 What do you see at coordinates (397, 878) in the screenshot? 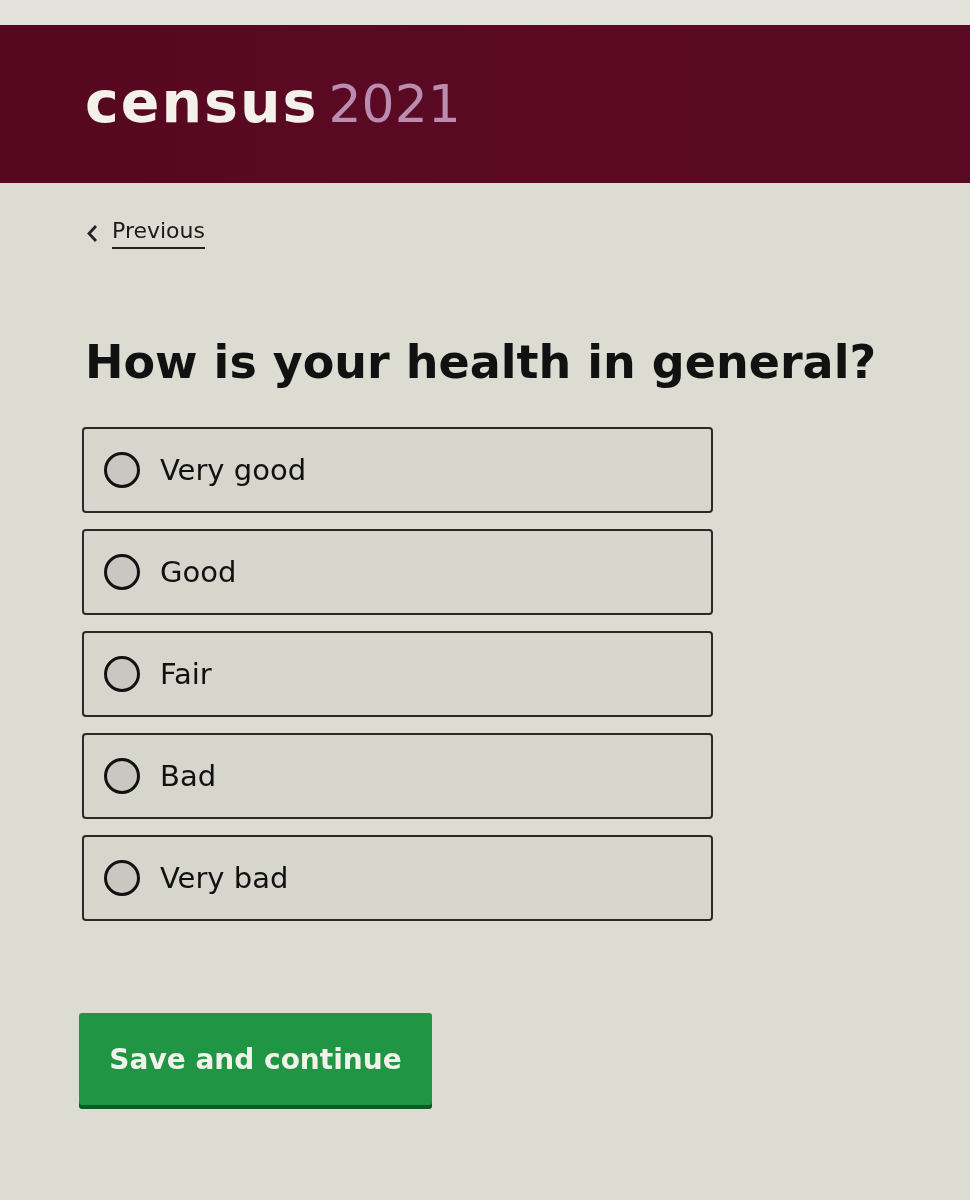
I see `answer-option: Very bad` at bounding box center [397, 878].